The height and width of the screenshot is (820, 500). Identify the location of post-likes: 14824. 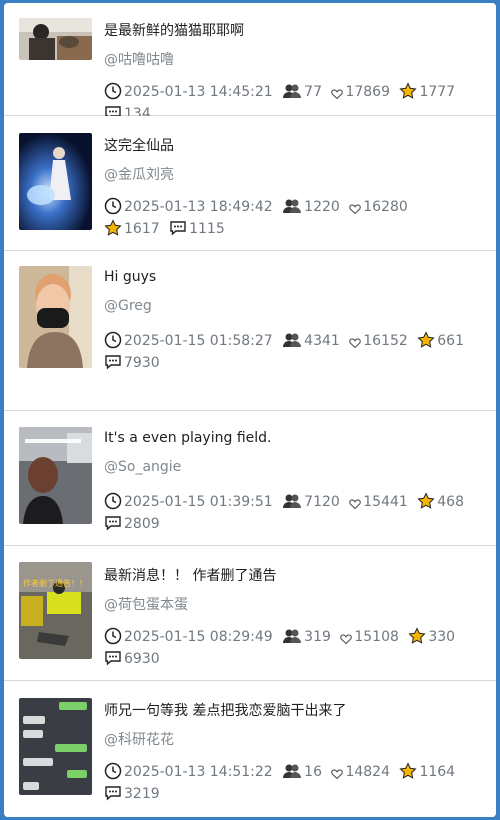
(360, 772).